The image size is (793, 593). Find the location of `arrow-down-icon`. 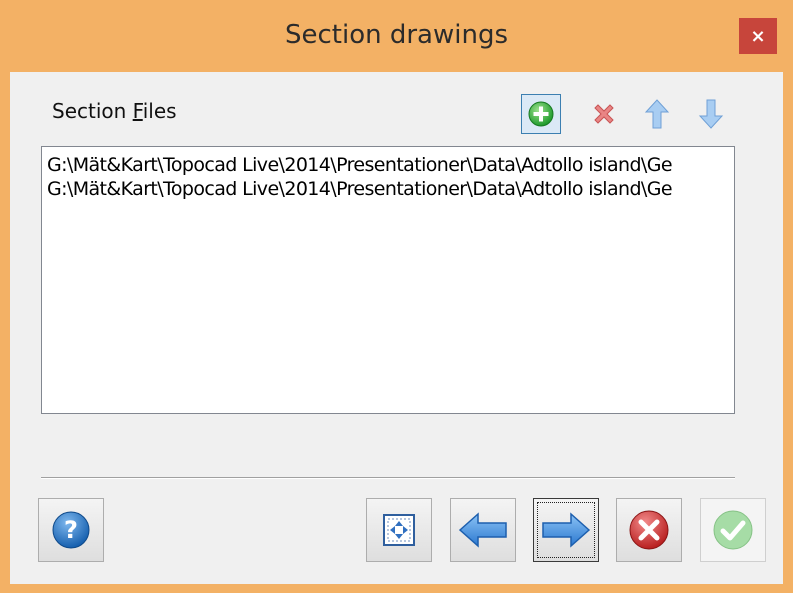

arrow-down-icon is located at coordinates (711, 114).